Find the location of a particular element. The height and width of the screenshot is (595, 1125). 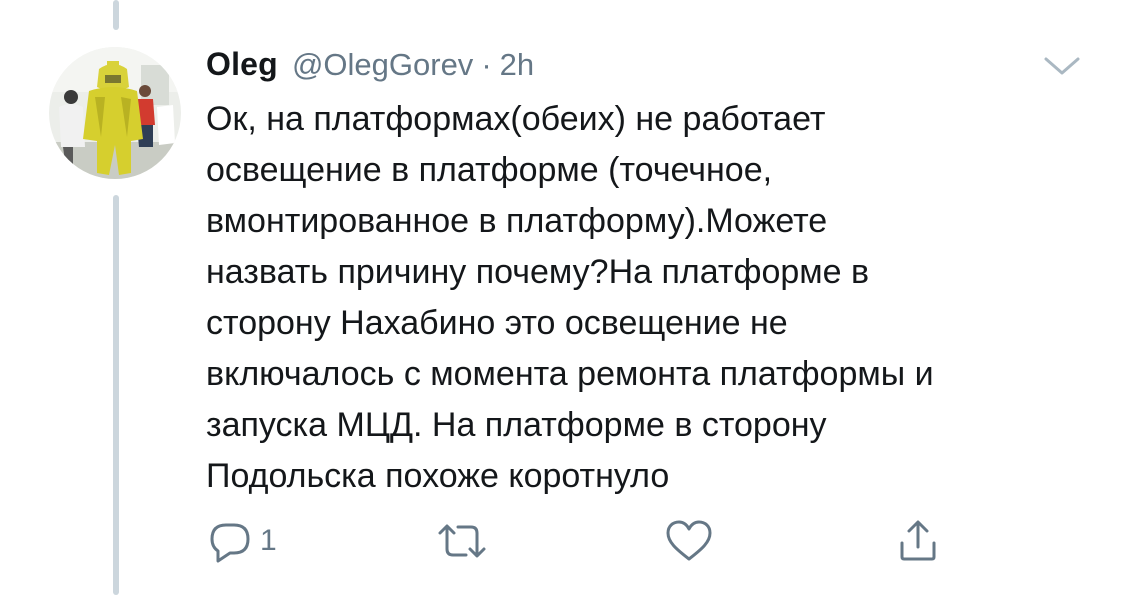

tweet-header: Oleg @OlegGorev · 2h is located at coordinates (370, 66).